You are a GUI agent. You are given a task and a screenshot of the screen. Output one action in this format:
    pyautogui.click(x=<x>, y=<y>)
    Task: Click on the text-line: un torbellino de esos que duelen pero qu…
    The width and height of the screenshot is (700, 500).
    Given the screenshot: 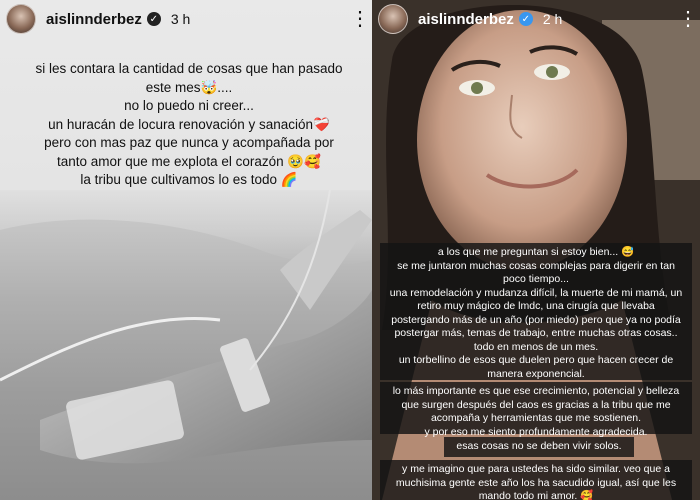 What is the action you would take?
    pyautogui.click(x=536, y=360)
    